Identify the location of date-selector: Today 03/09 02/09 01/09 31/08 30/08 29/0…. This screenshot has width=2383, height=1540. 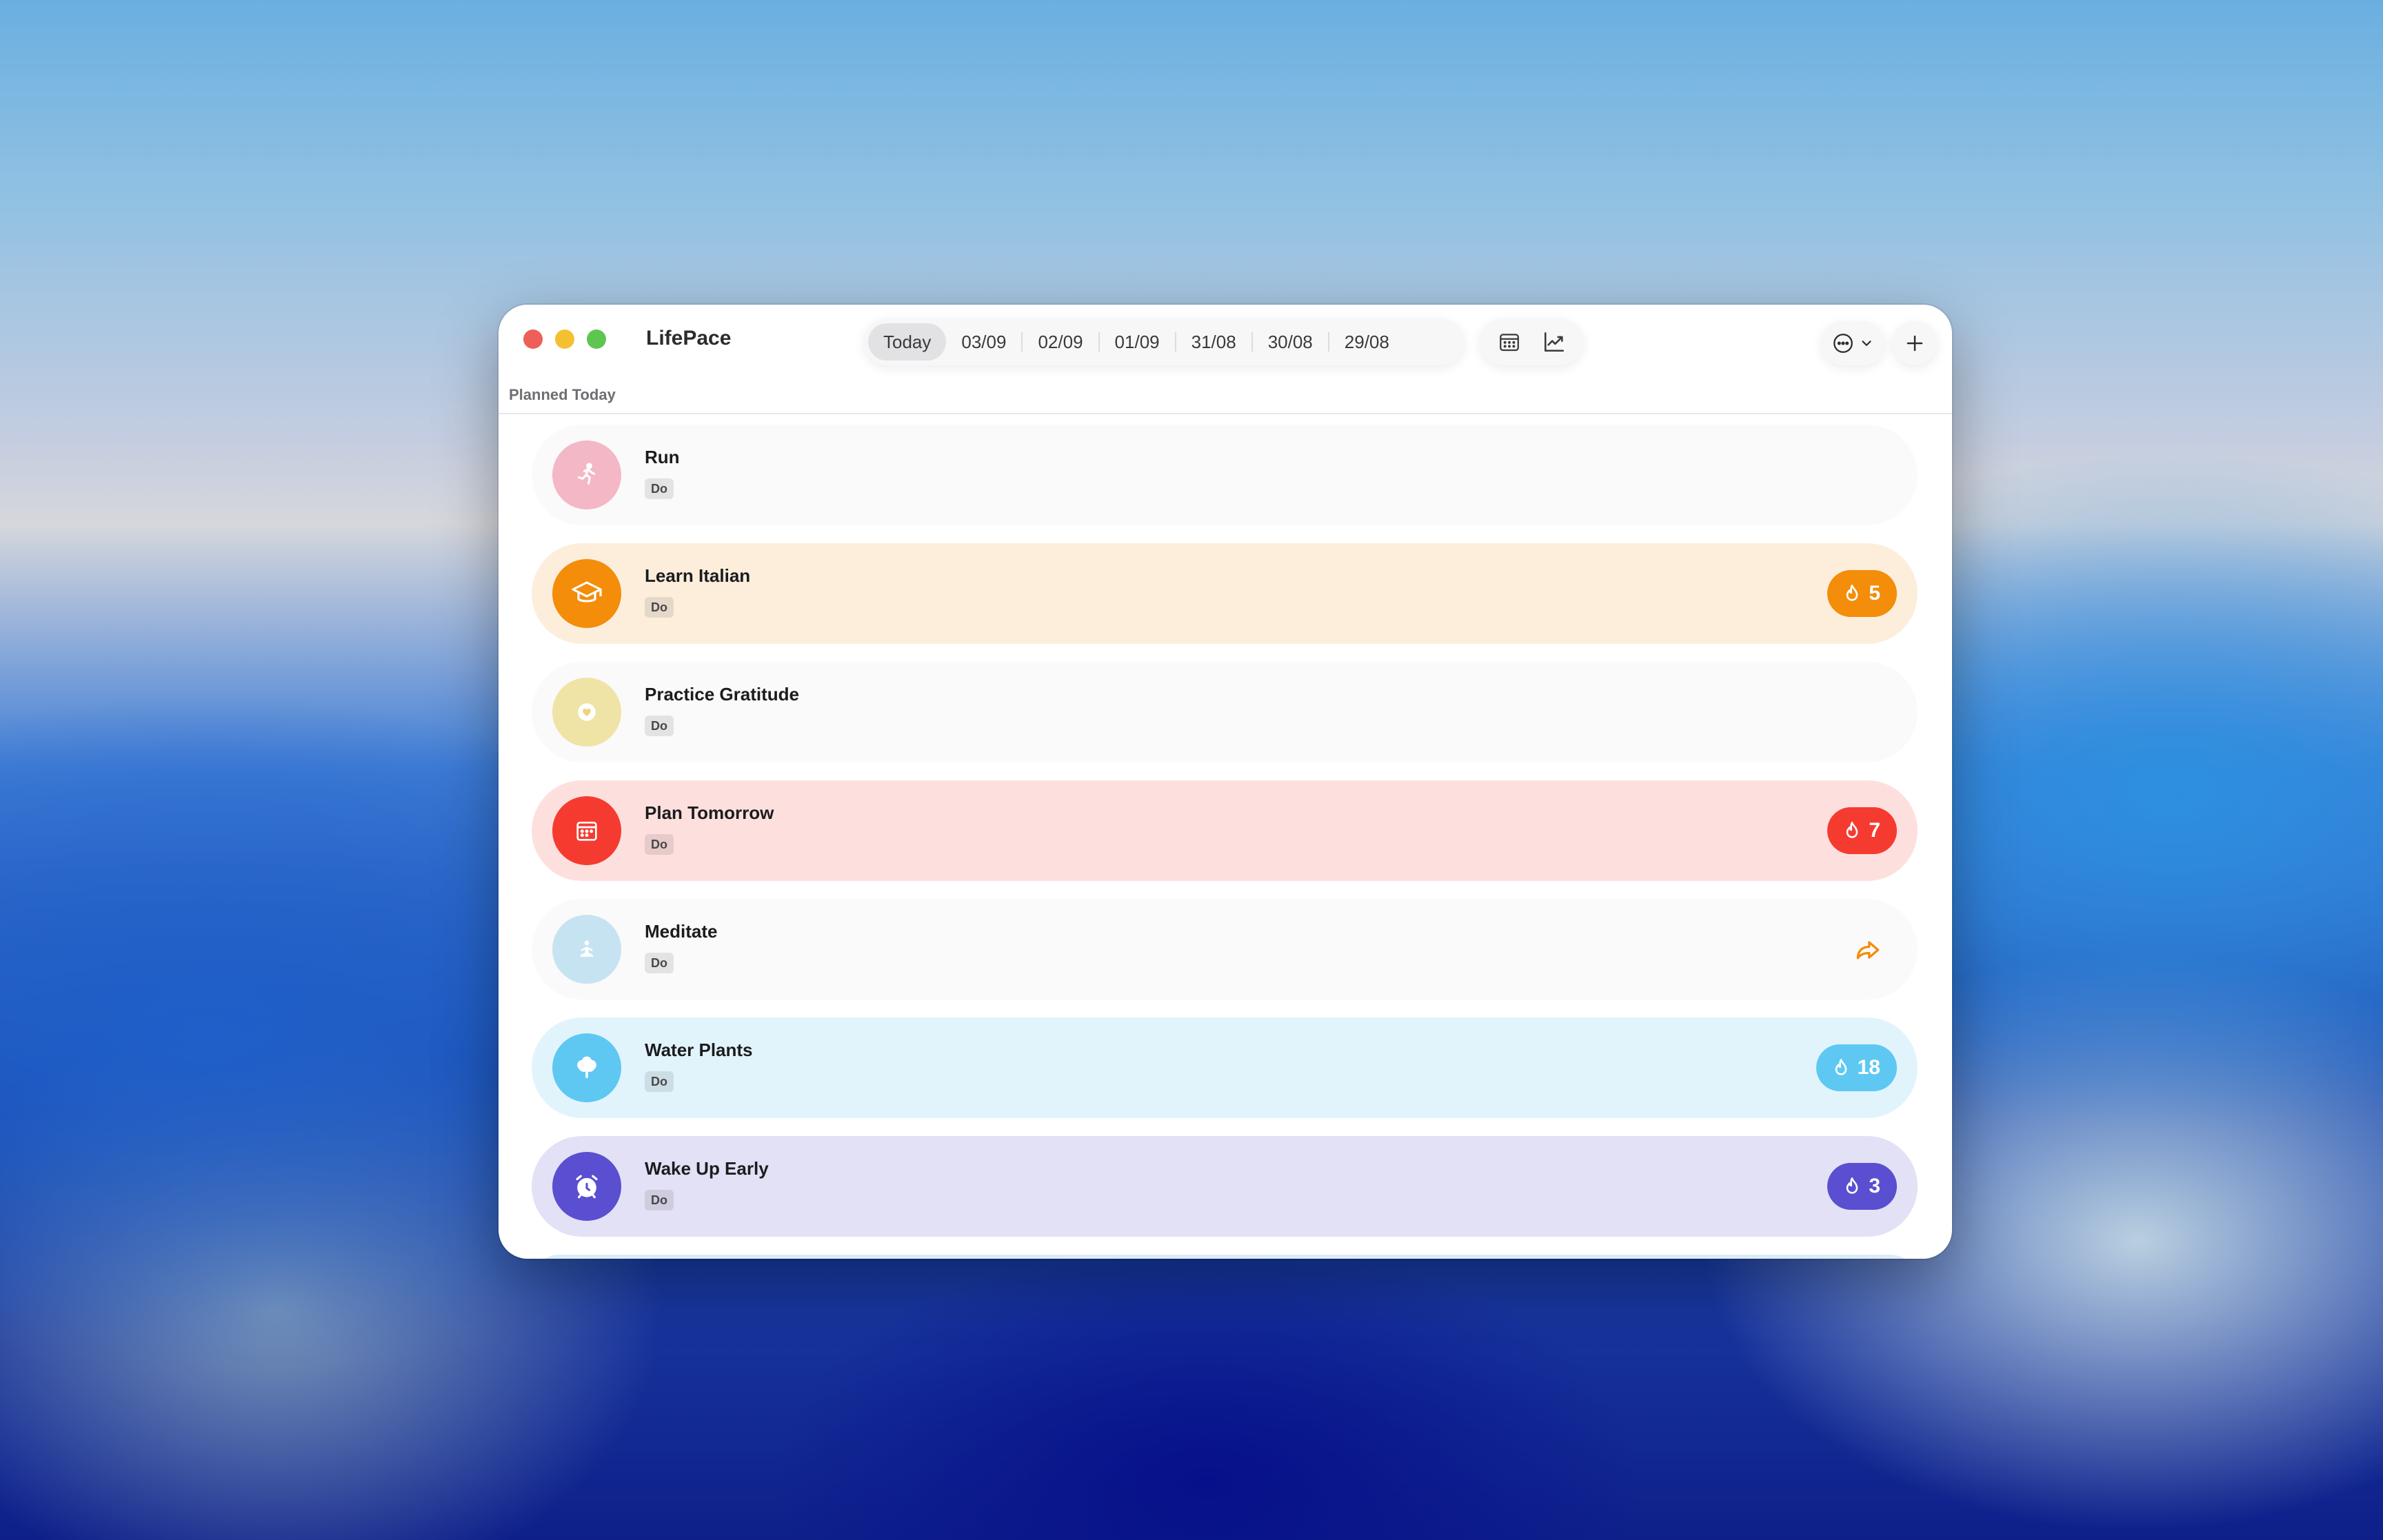
(1164, 342).